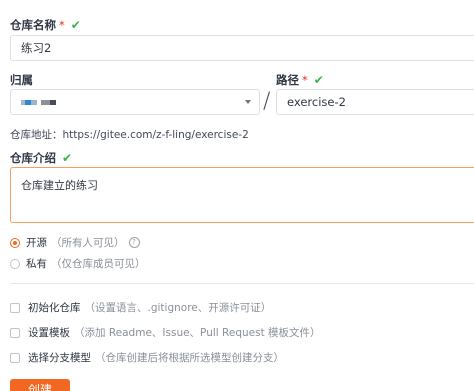 This screenshot has width=474, height=391. What do you see at coordinates (134, 242) in the screenshot?
I see `help-icon: ?` at bounding box center [134, 242].